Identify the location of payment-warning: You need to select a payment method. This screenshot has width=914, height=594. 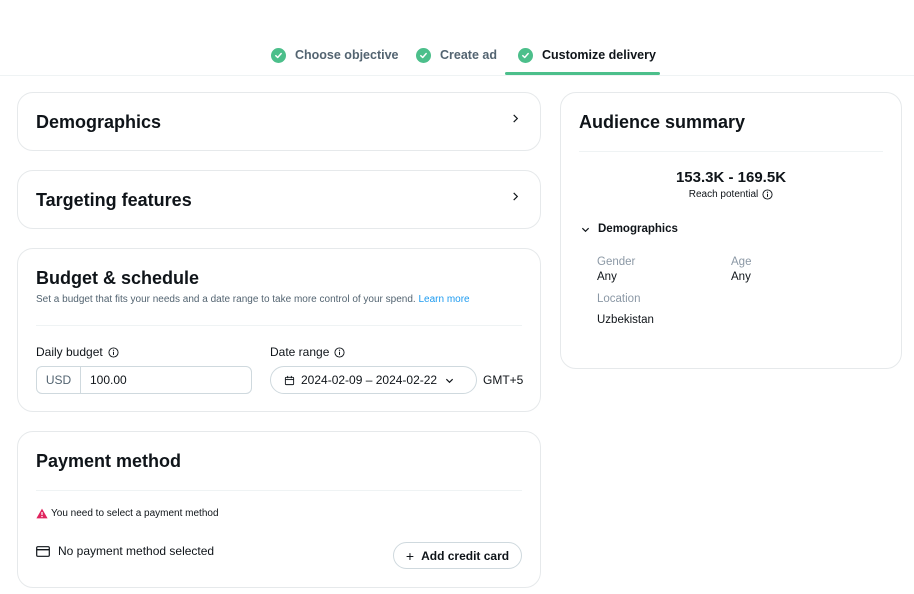
(127, 513).